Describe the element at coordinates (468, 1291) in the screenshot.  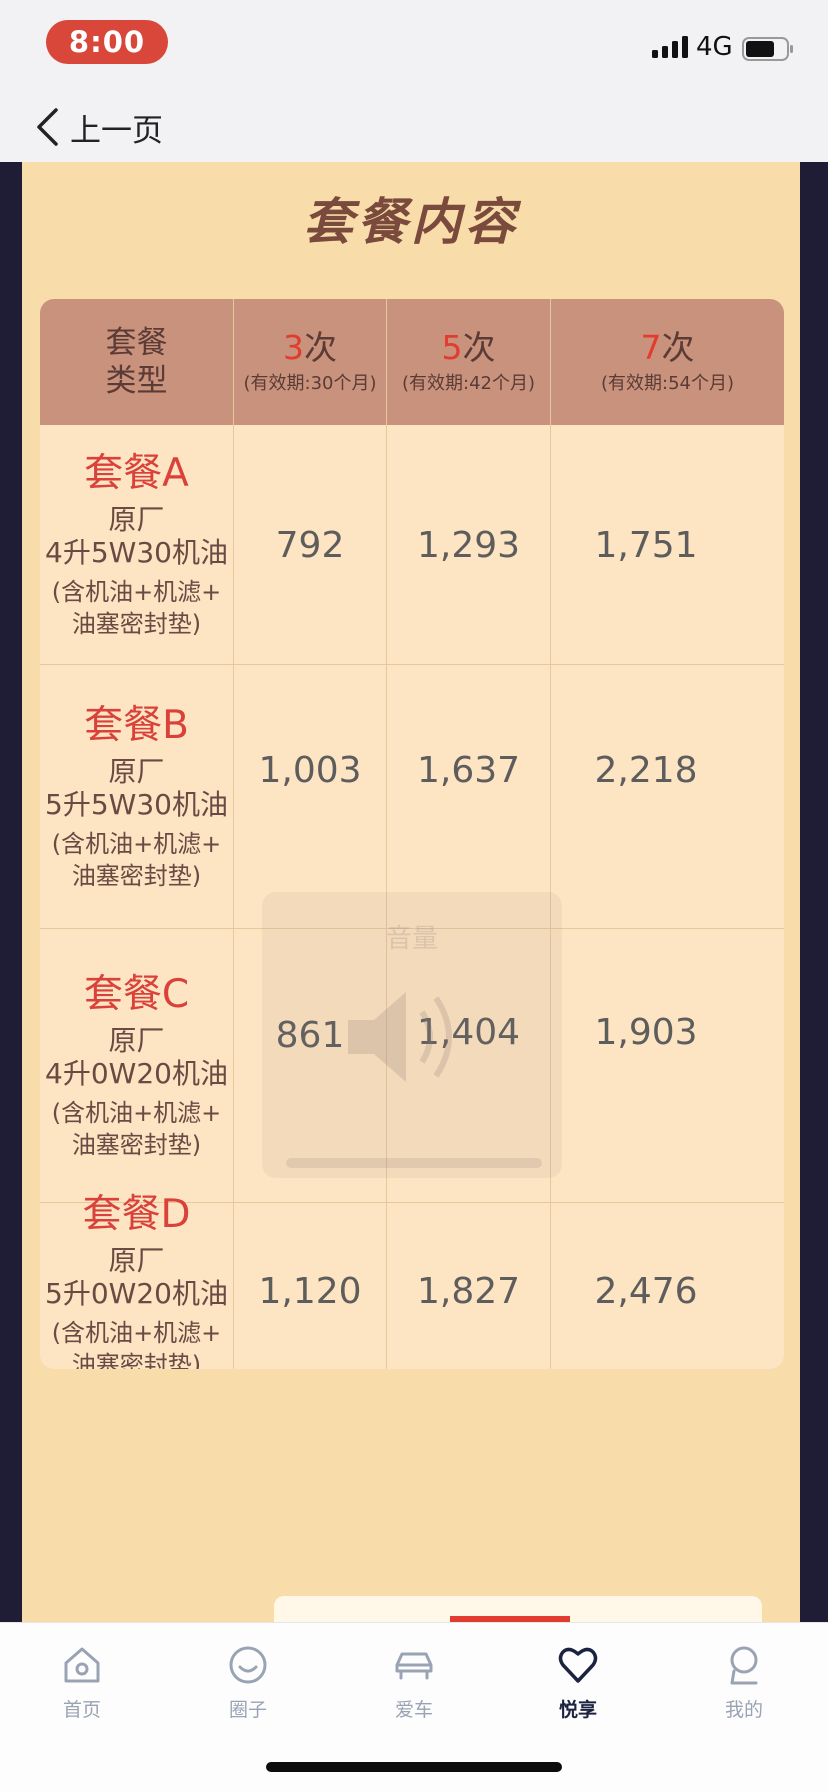
I see `price-d-5: 1,827` at that location.